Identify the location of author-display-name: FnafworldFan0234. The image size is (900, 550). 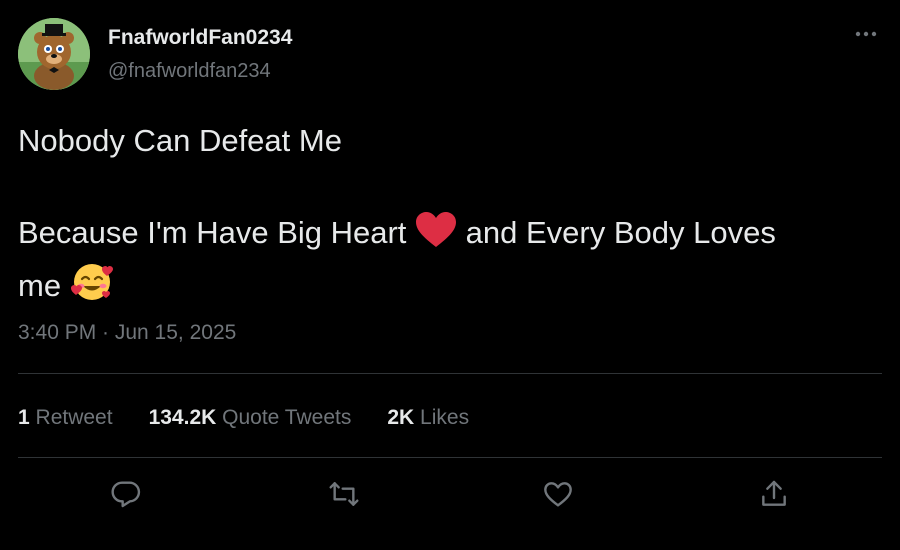
(200, 38).